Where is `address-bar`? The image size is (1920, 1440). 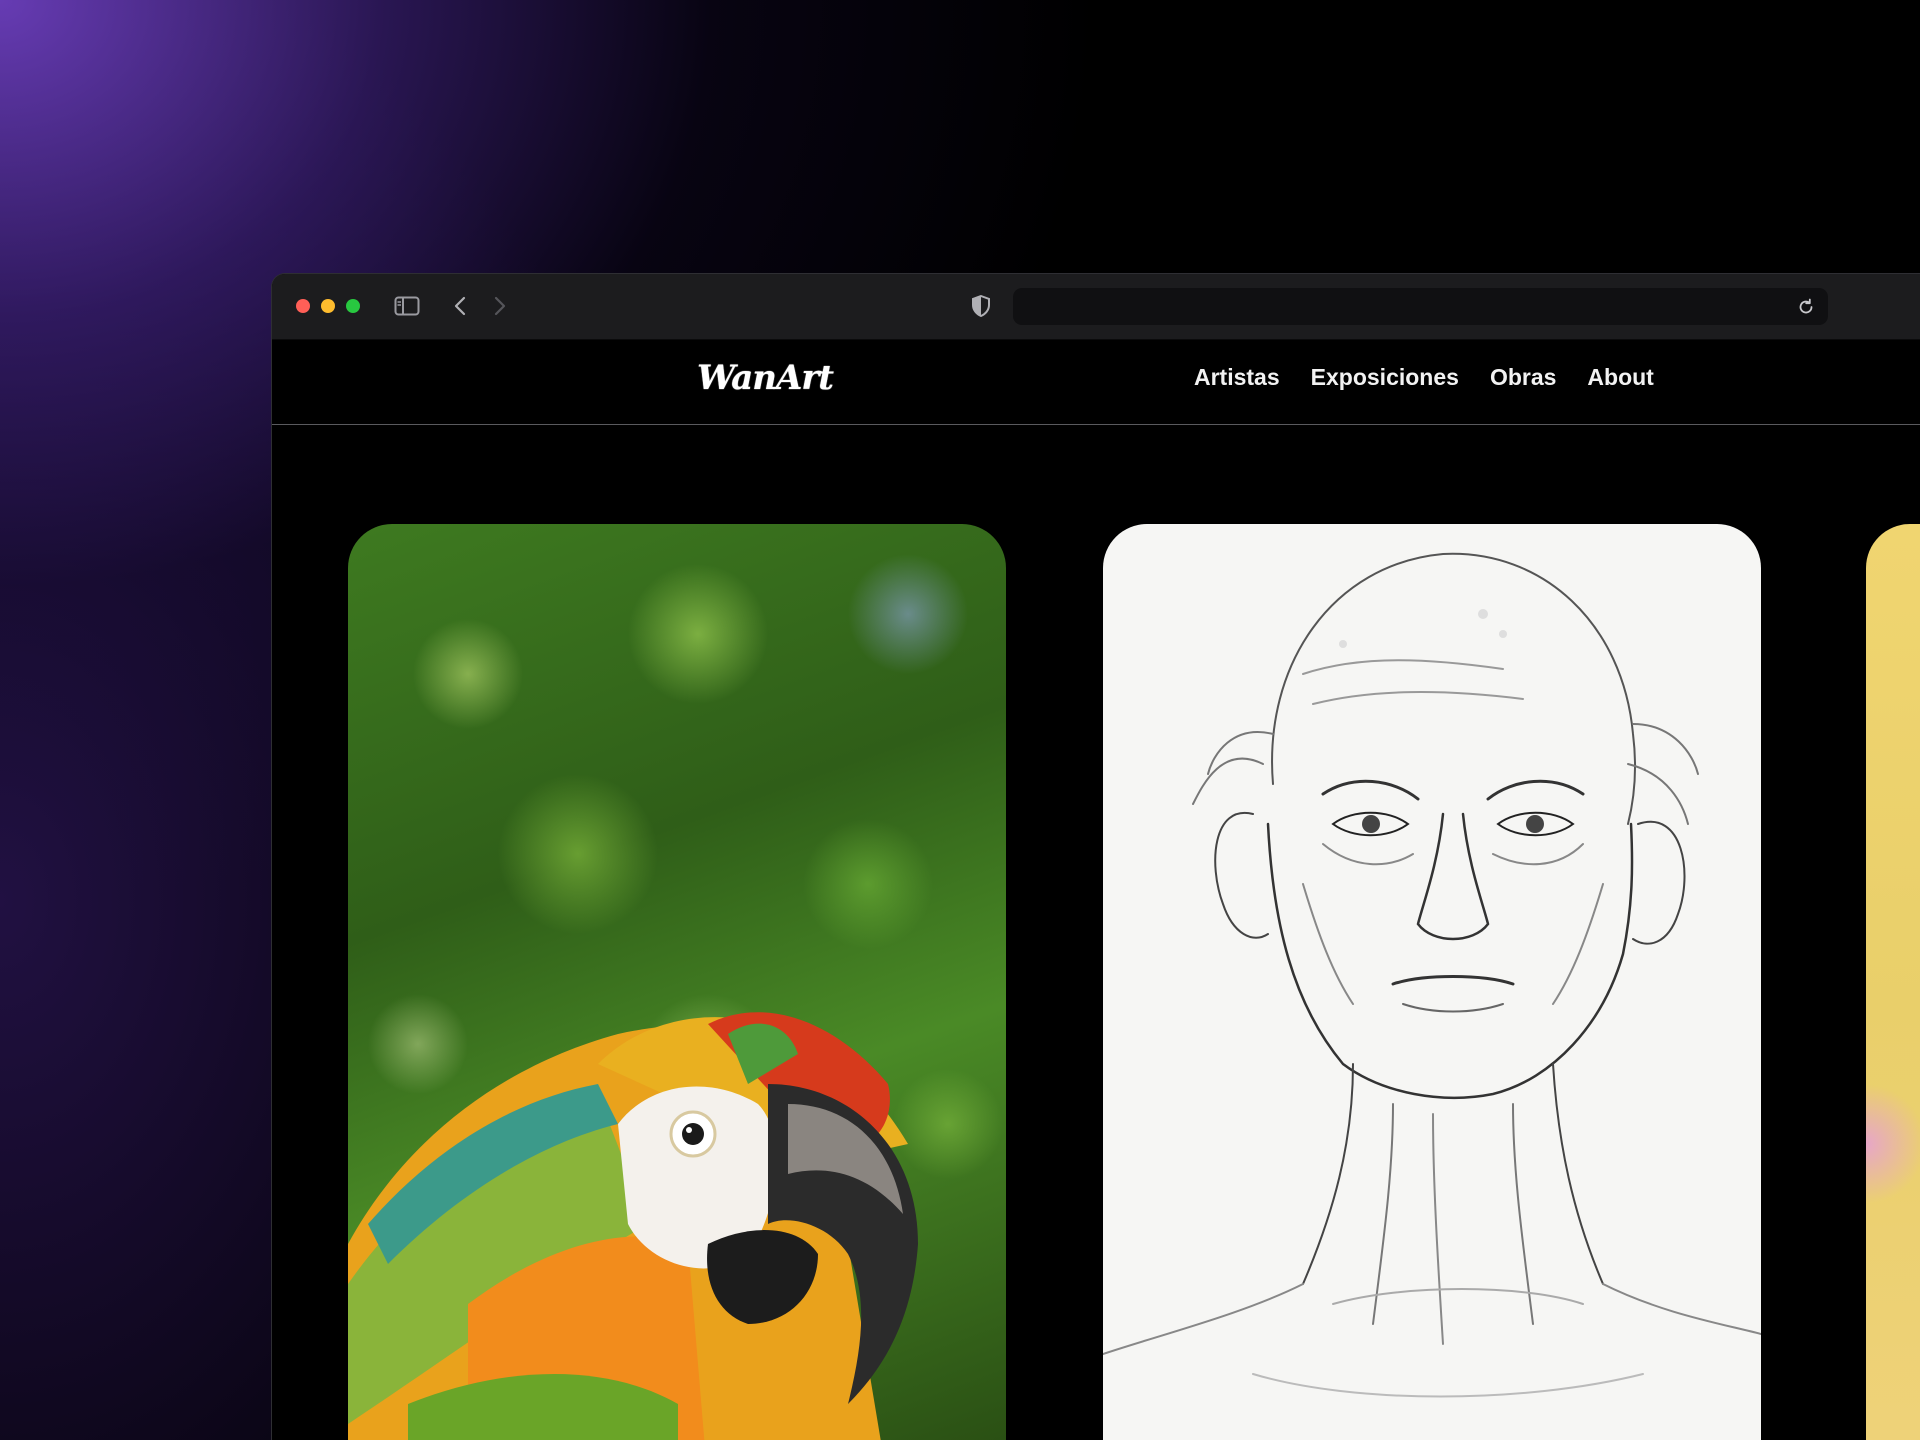
address-bar is located at coordinates (1420, 306).